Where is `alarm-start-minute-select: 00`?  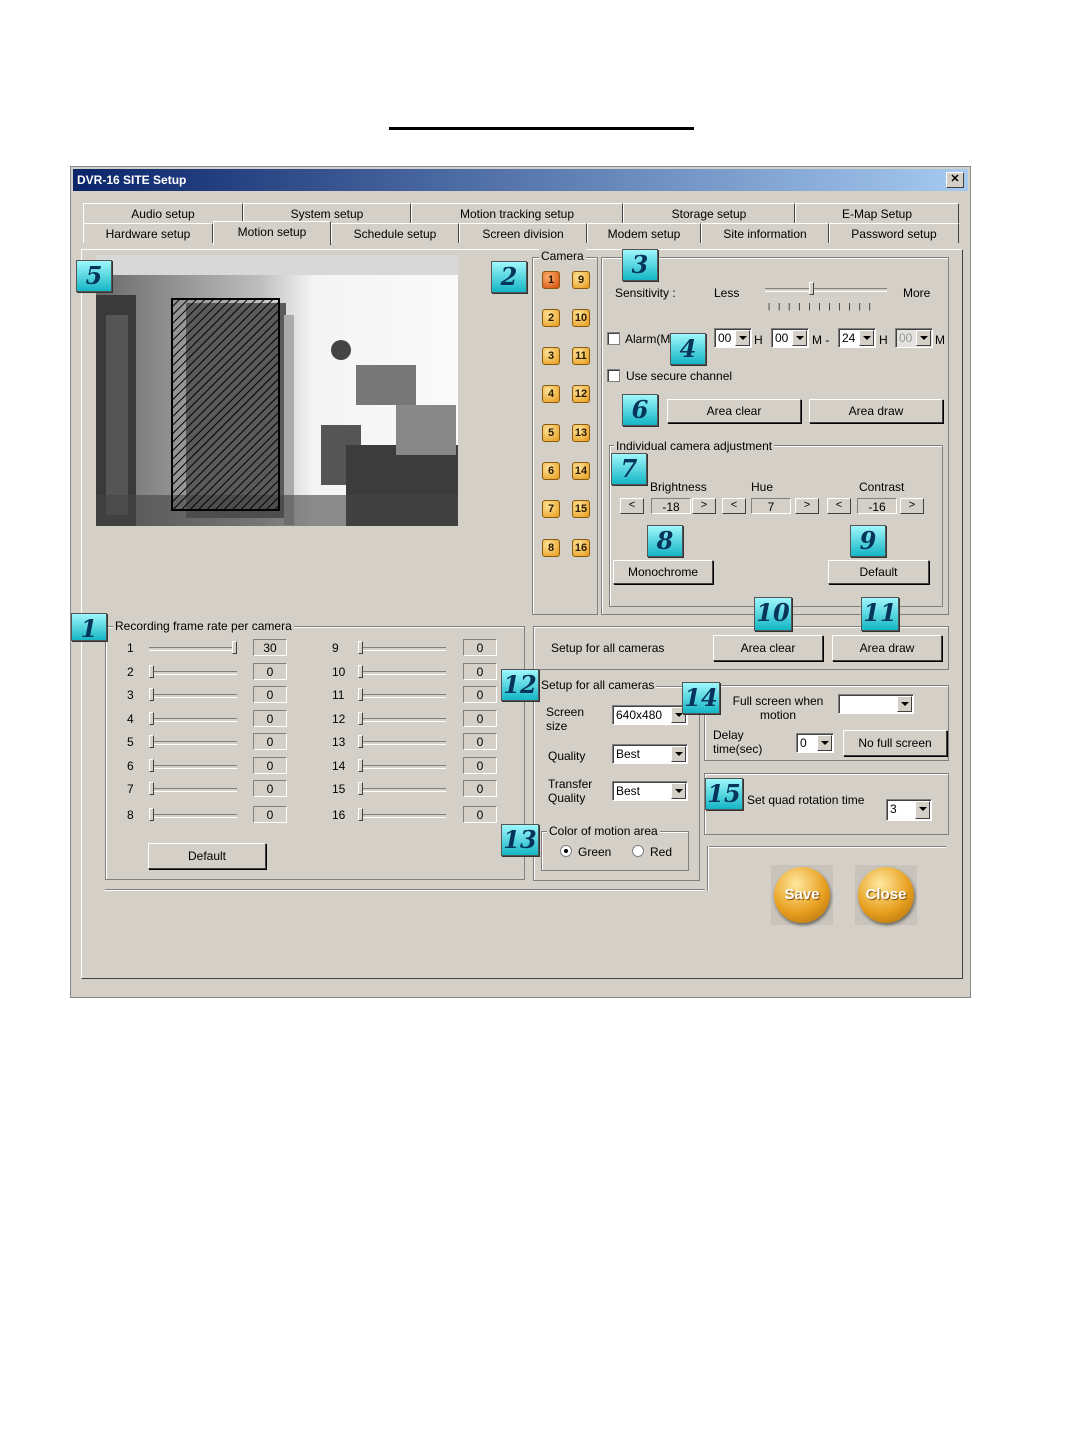 alarm-start-minute-select: 00 is located at coordinates (790, 338).